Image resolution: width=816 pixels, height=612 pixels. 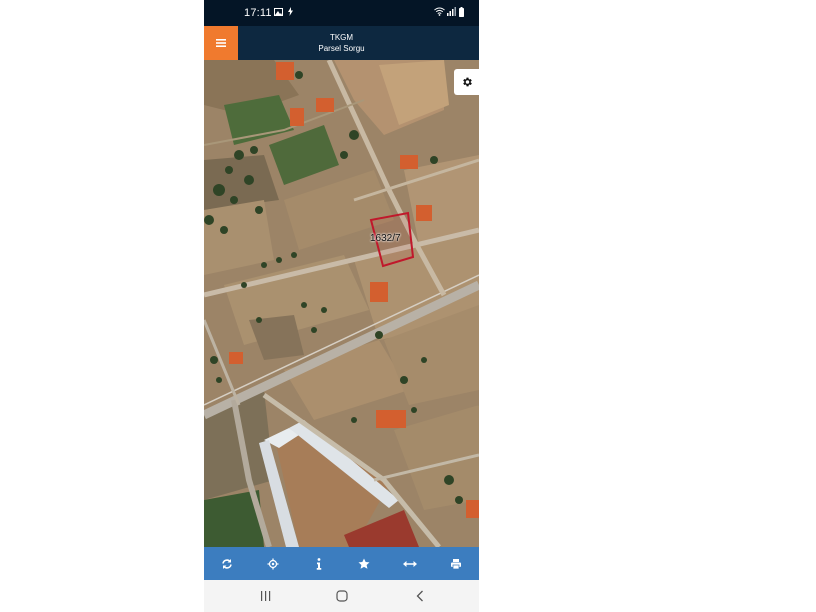 I want to click on star-icon, so click(x=364, y=563).